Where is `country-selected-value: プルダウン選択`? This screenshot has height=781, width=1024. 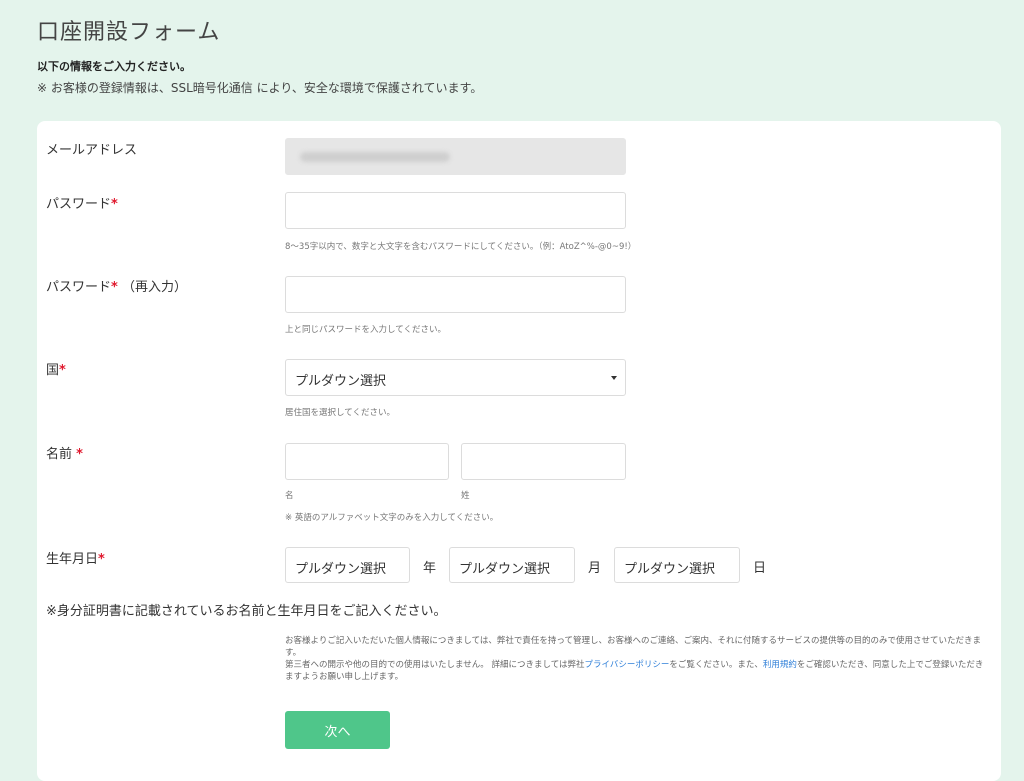 country-selected-value: プルダウン選択 is located at coordinates (341, 381).